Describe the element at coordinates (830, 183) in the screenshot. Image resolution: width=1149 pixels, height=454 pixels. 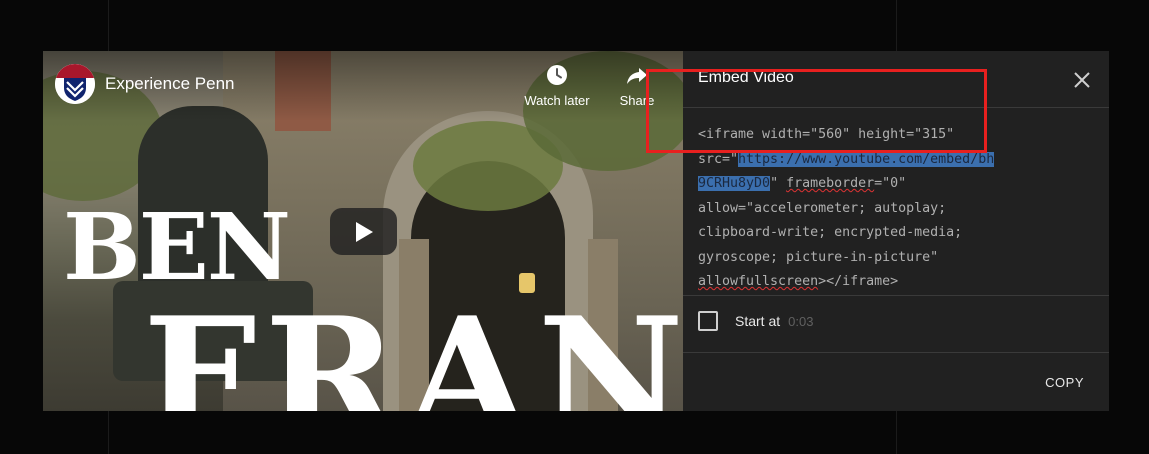
I see `code-segment: frameborder` at that location.